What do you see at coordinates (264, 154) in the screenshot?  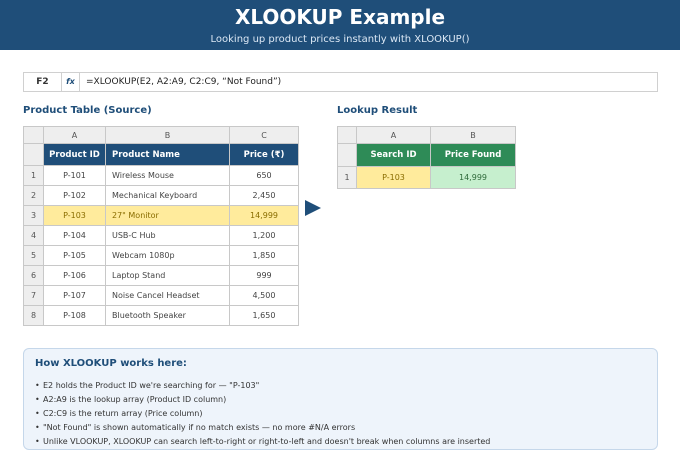 I see `header-cell: Price (₹)` at bounding box center [264, 154].